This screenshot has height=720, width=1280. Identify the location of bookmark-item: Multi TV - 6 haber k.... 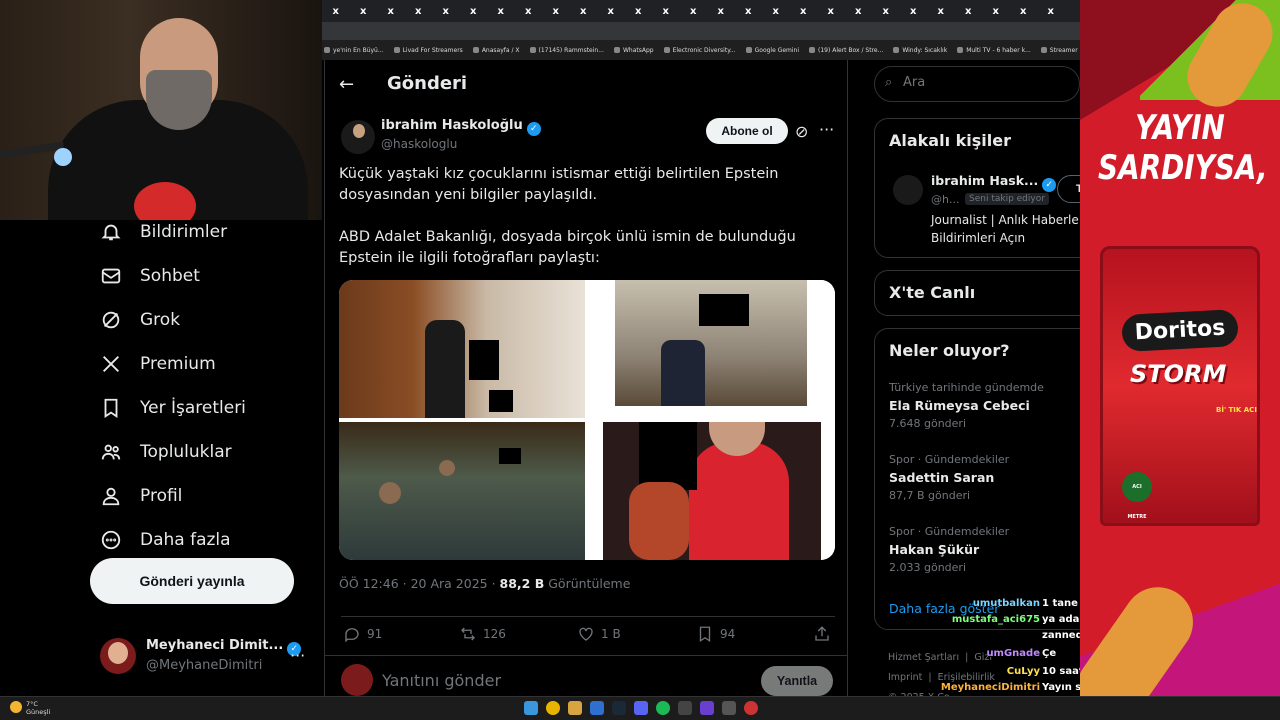
(994, 50).